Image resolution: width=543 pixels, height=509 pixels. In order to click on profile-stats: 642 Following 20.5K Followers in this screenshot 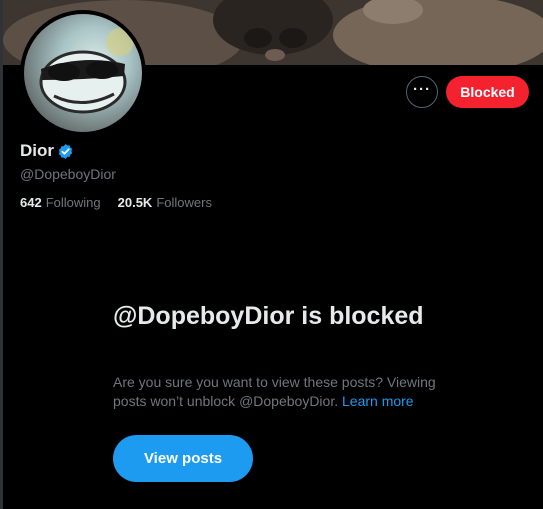, I will do `click(124, 202)`.